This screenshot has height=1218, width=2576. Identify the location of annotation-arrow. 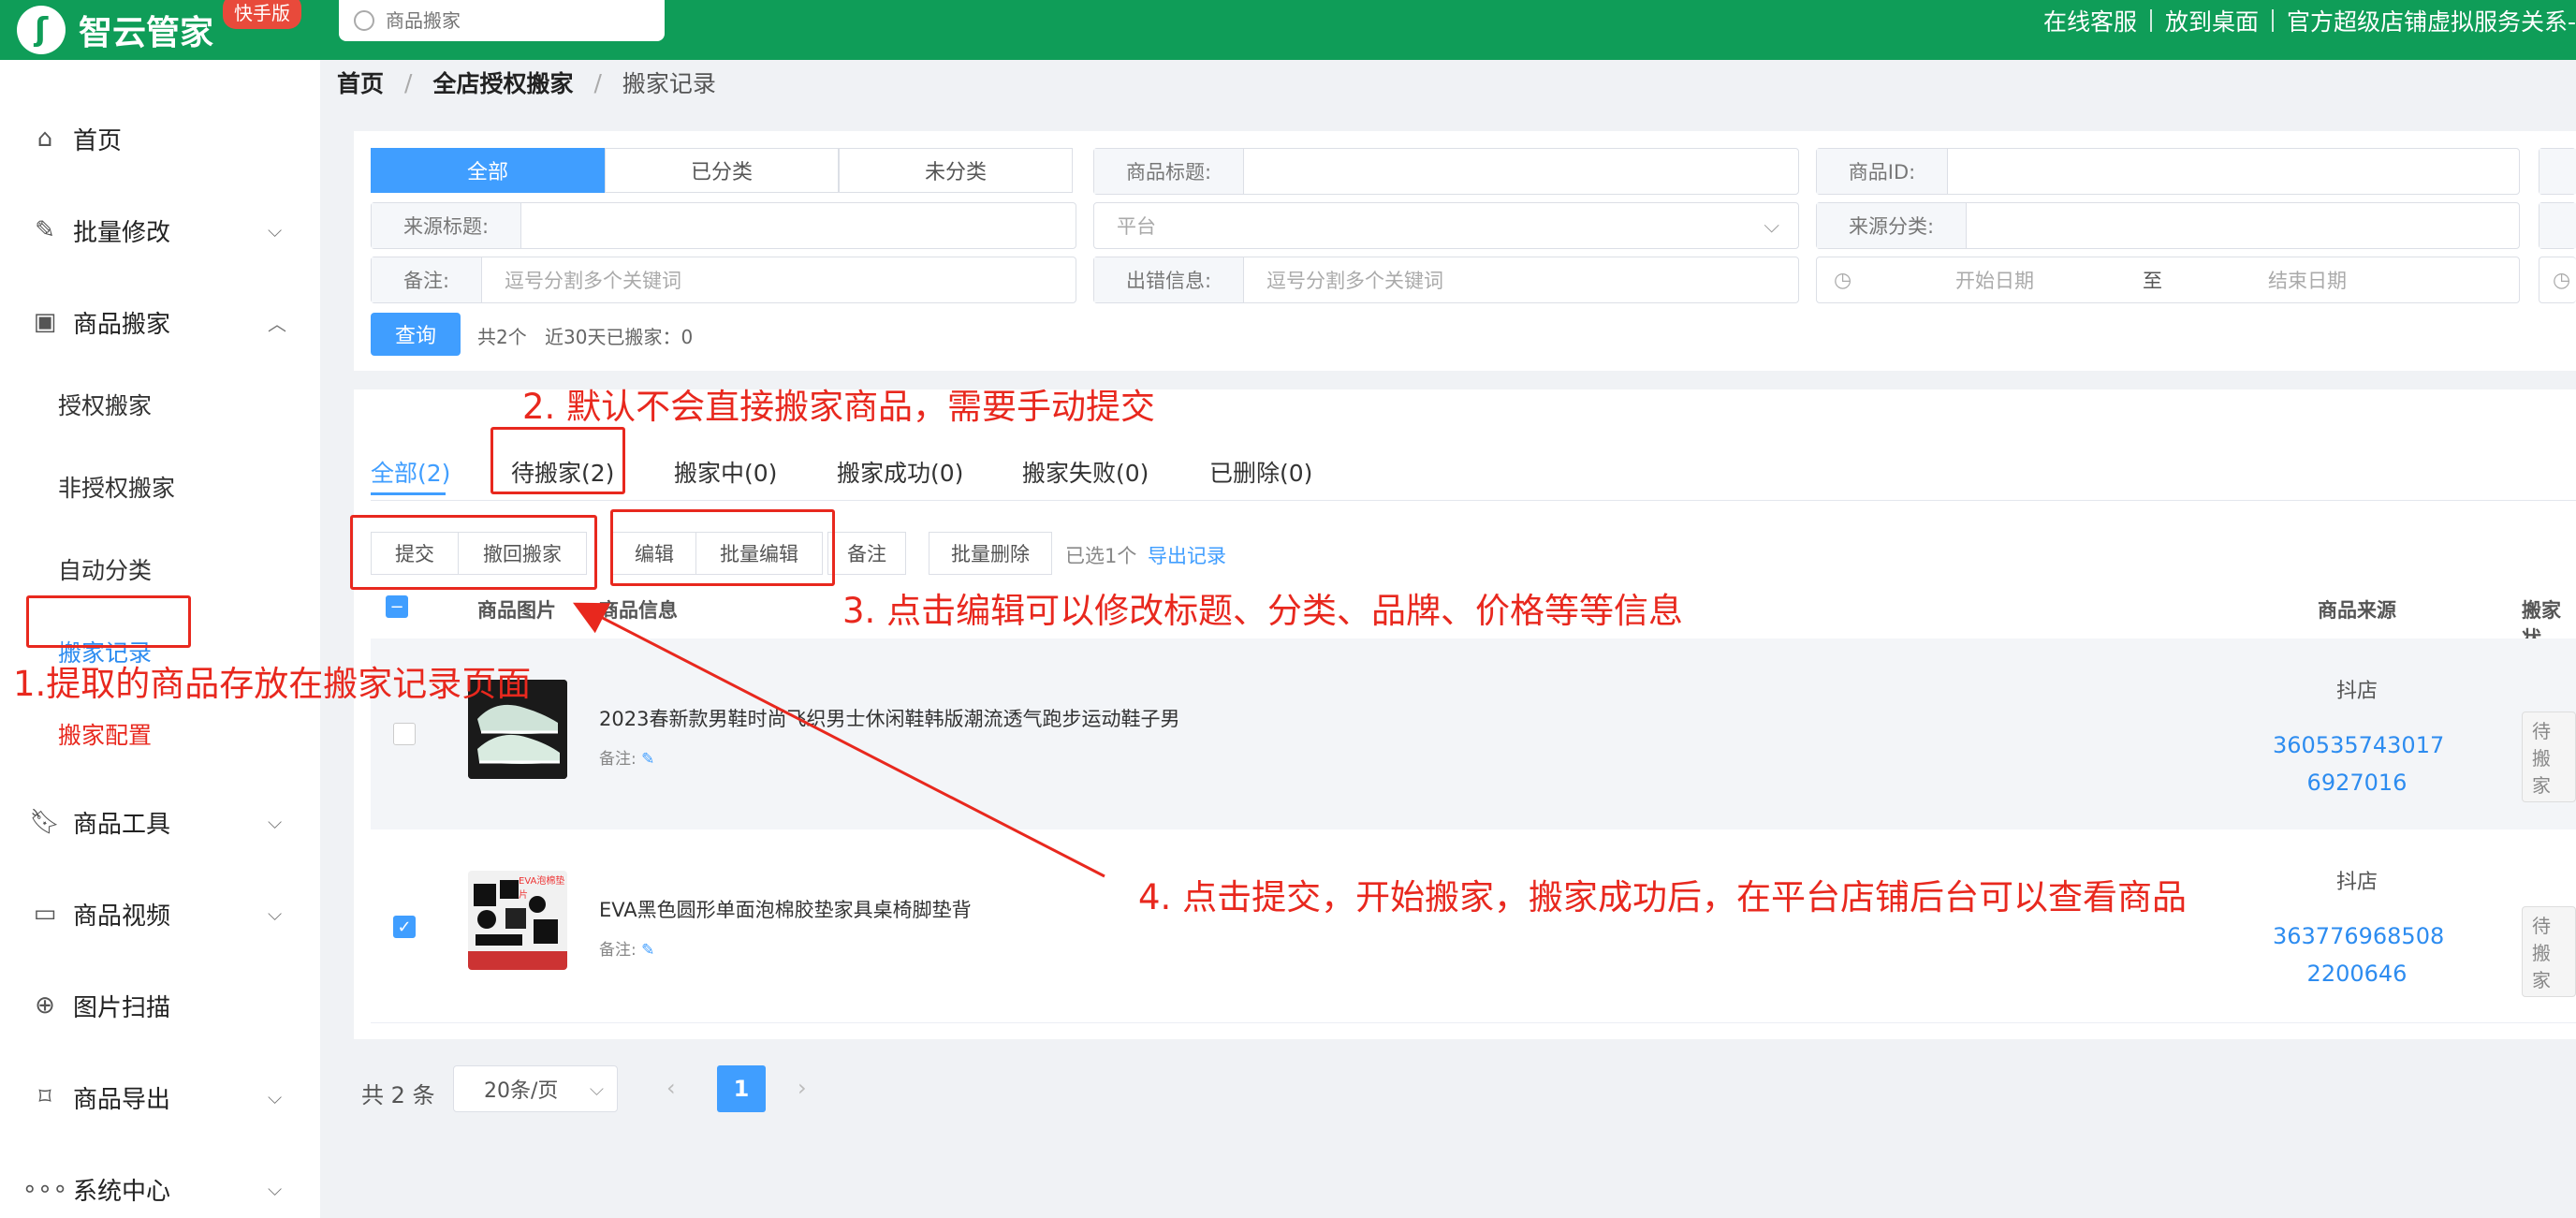
(838, 740).